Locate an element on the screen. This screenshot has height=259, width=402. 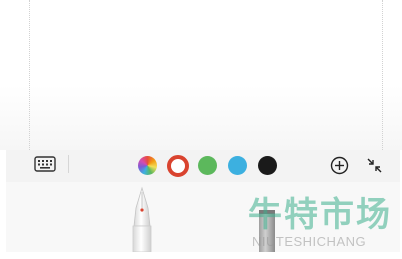
keyboard-icon is located at coordinates (45, 164).